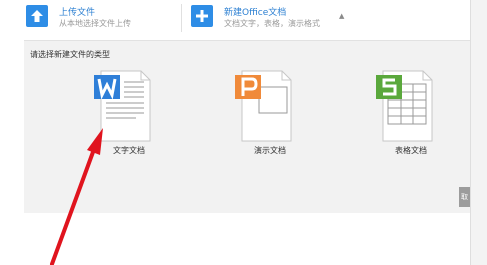 The height and width of the screenshot is (265, 487). I want to click on toolbar-divider, so click(181, 18).